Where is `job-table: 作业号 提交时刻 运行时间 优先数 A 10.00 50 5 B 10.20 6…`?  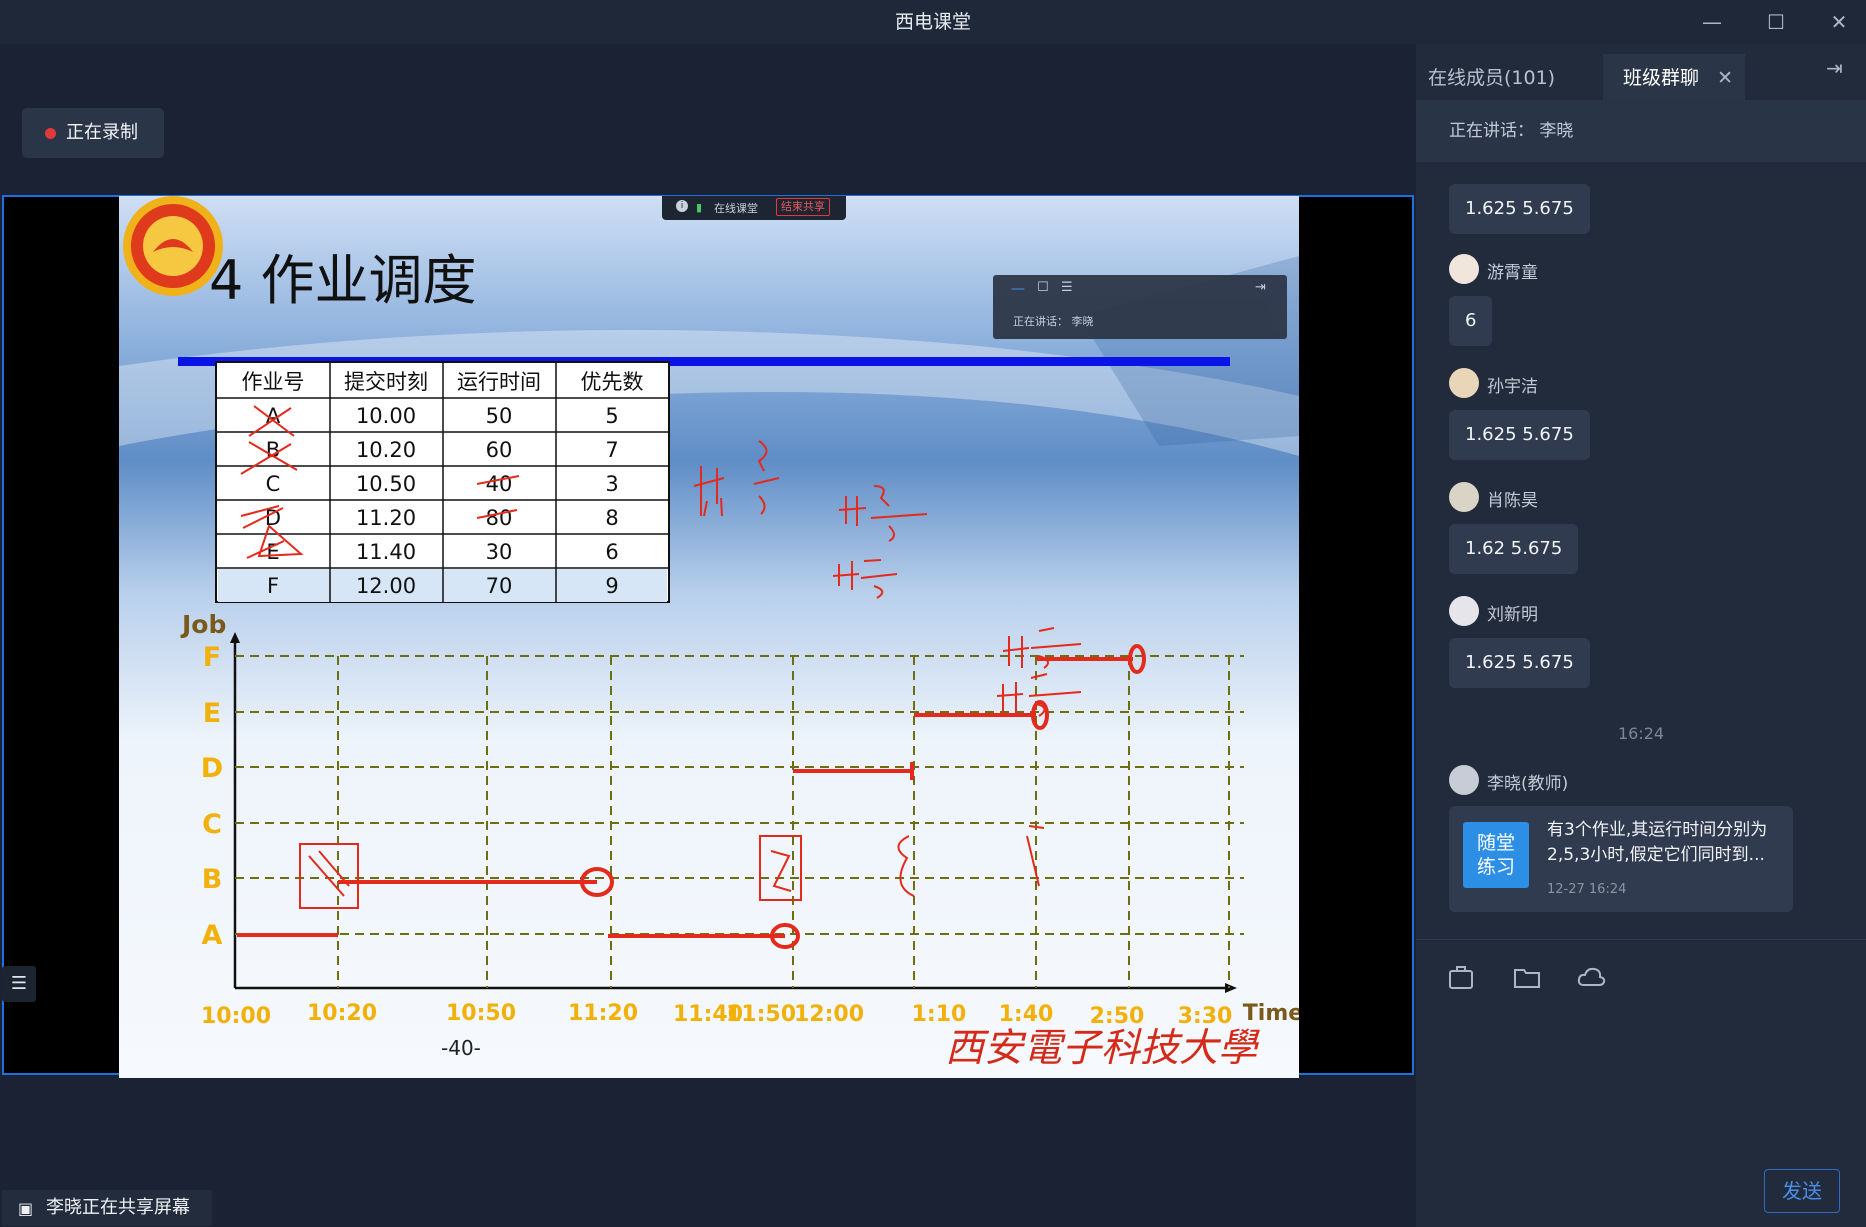 job-table: 作业号 提交时刻 运行时间 优先数 A 10.00 50 5 B 10.20 6… is located at coordinates (442, 482).